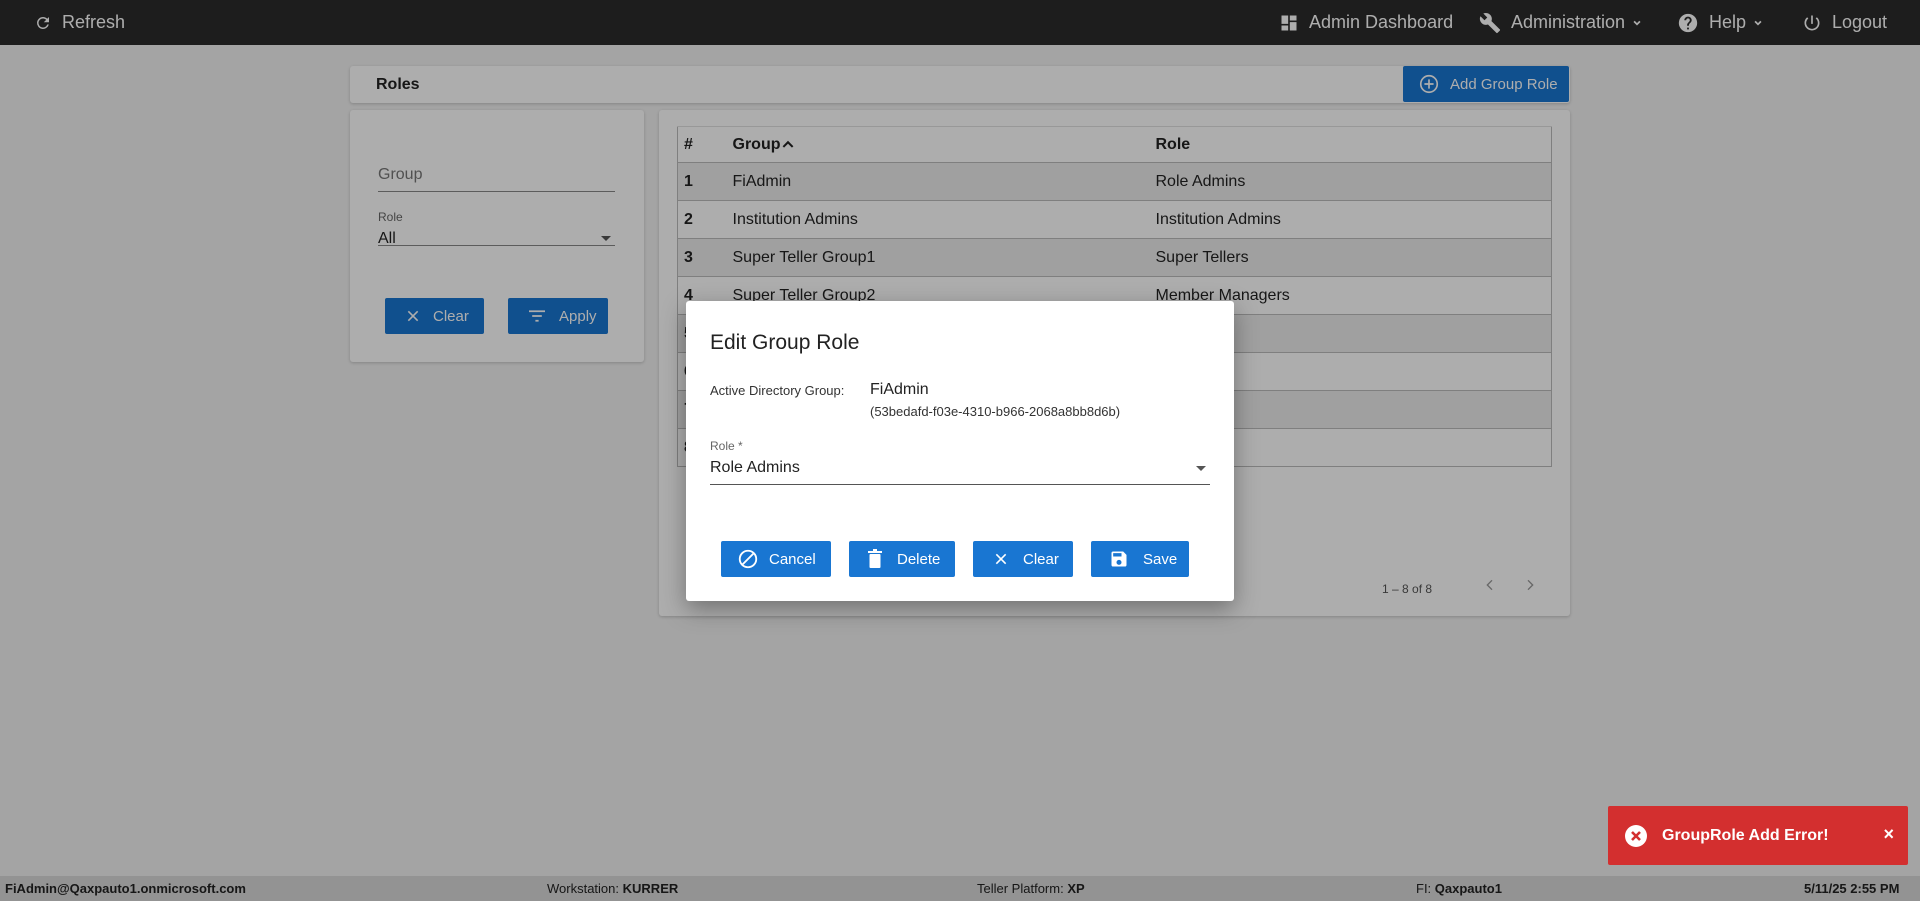 This screenshot has width=1920, height=901. What do you see at coordinates (1140, 559) in the screenshot?
I see `save-button: Save` at bounding box center [1140, 559].